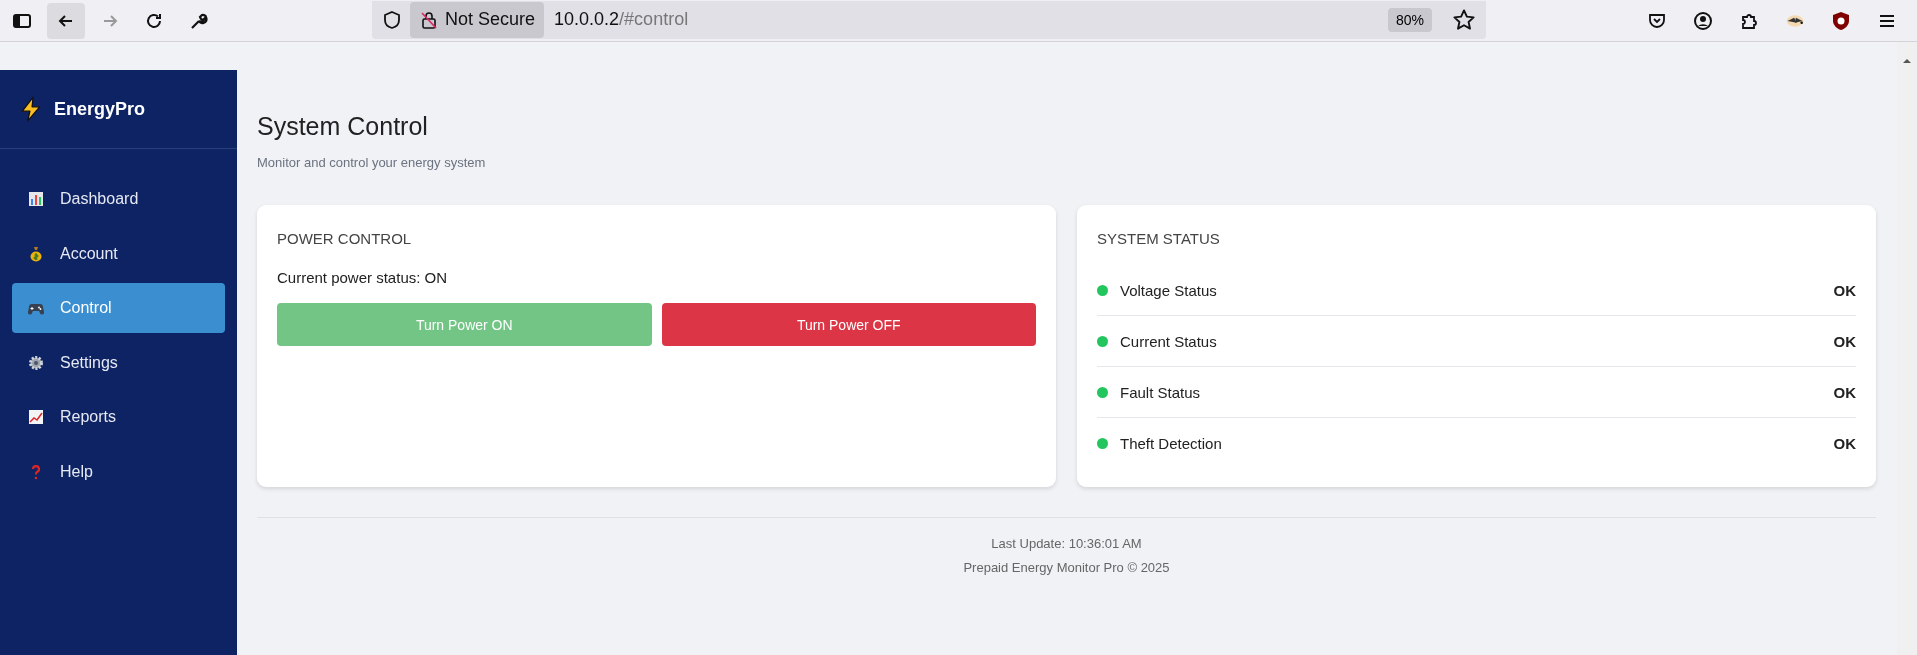  I want to click on status-label: Fault Status, so click(1161, 392).